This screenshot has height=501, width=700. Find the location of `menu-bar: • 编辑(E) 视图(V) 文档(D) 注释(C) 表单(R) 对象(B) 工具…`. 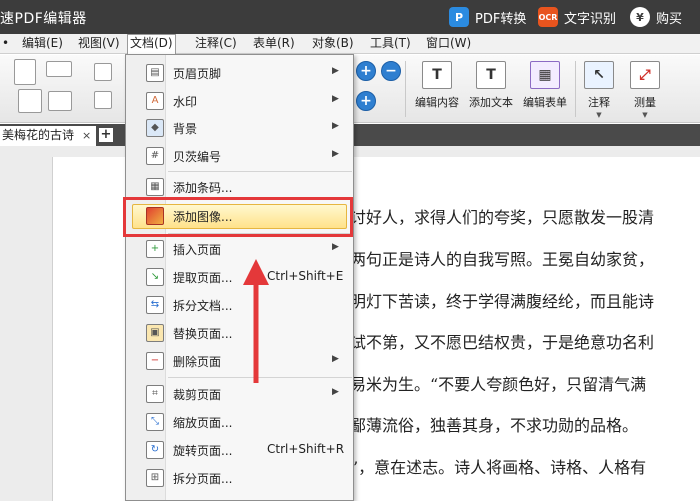

menu-bar: • 编辑(E) 视图(V) 文档(D) 注释(C) 表单(R) 对象(B) 工具… is located at coordinates (350, 44).